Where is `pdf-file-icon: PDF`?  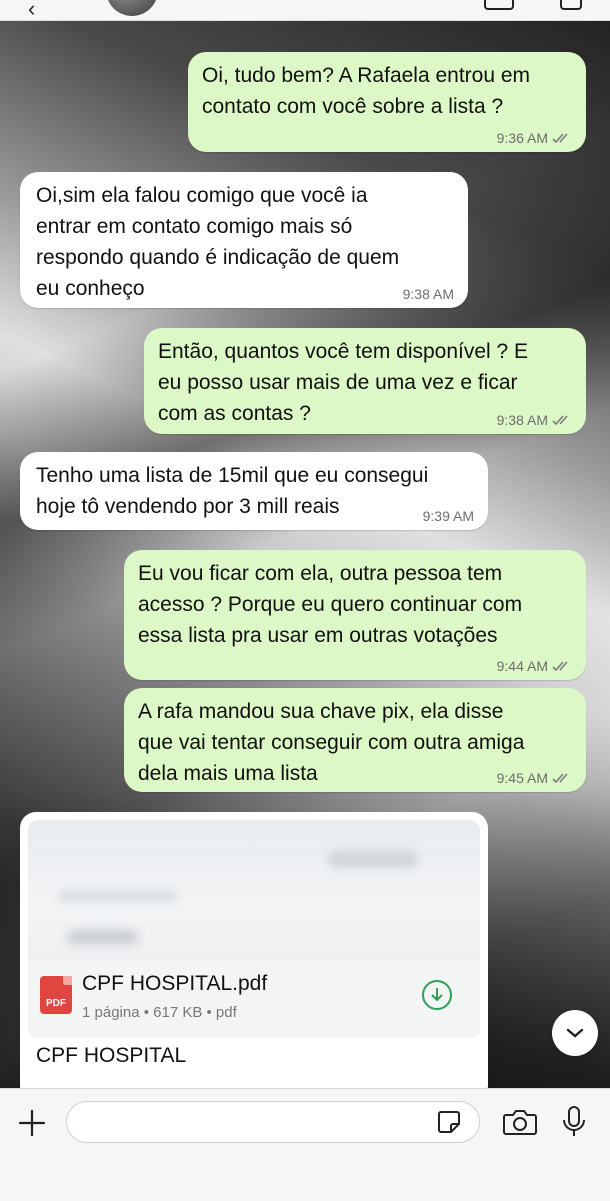
pdf-file-icon: PDF is located at coordinates (56, 995).